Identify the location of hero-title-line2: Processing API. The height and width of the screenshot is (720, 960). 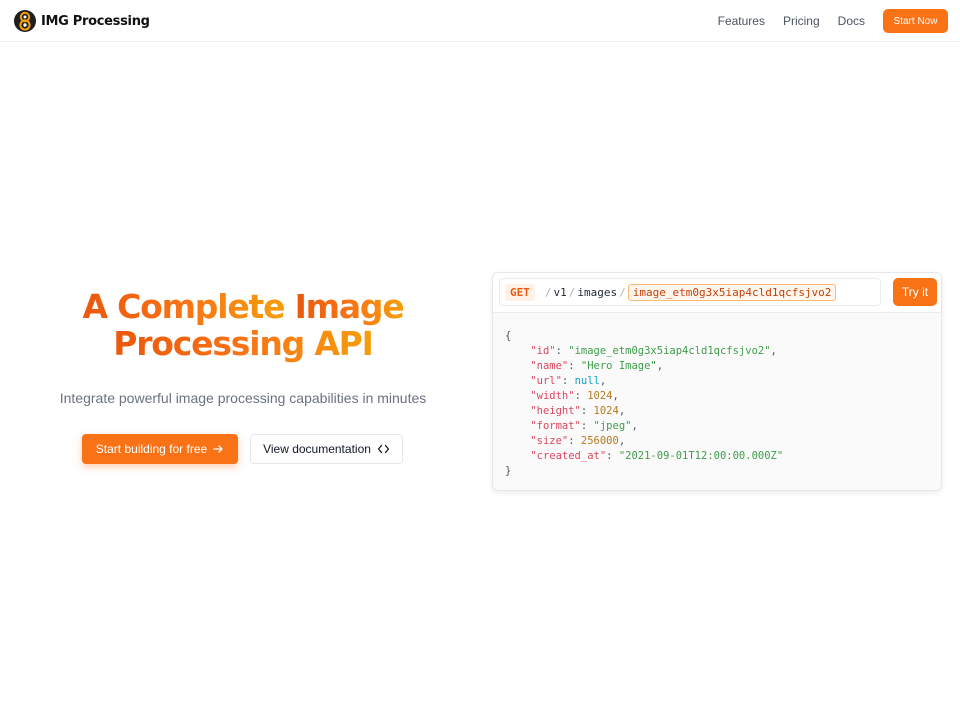
(243, 343).